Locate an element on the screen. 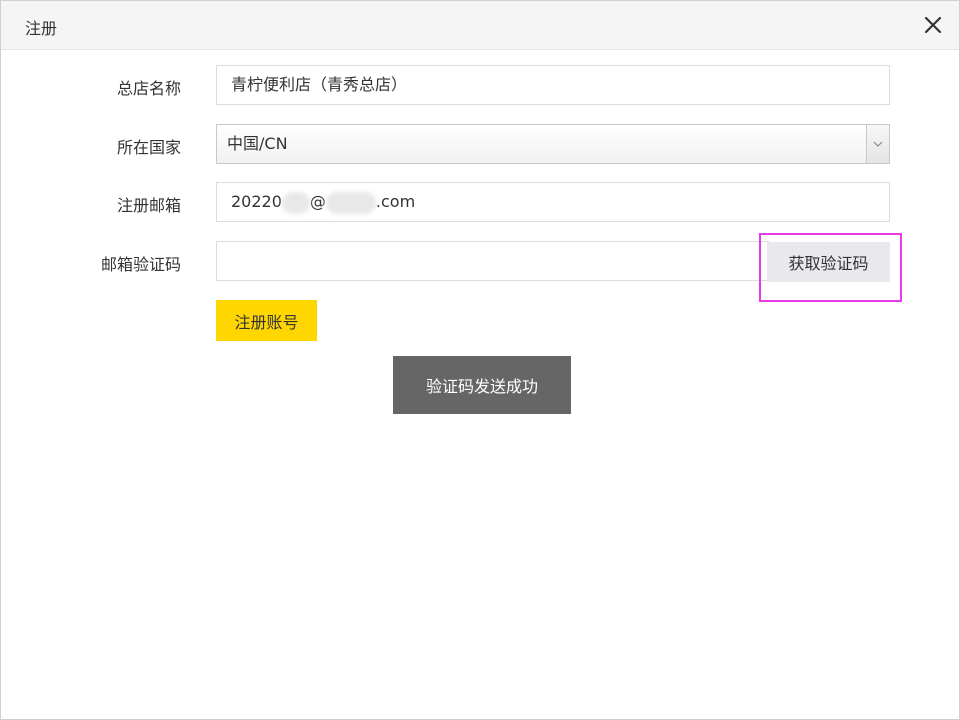  country-select: 中国/CN is located at coordinates (553, 144).